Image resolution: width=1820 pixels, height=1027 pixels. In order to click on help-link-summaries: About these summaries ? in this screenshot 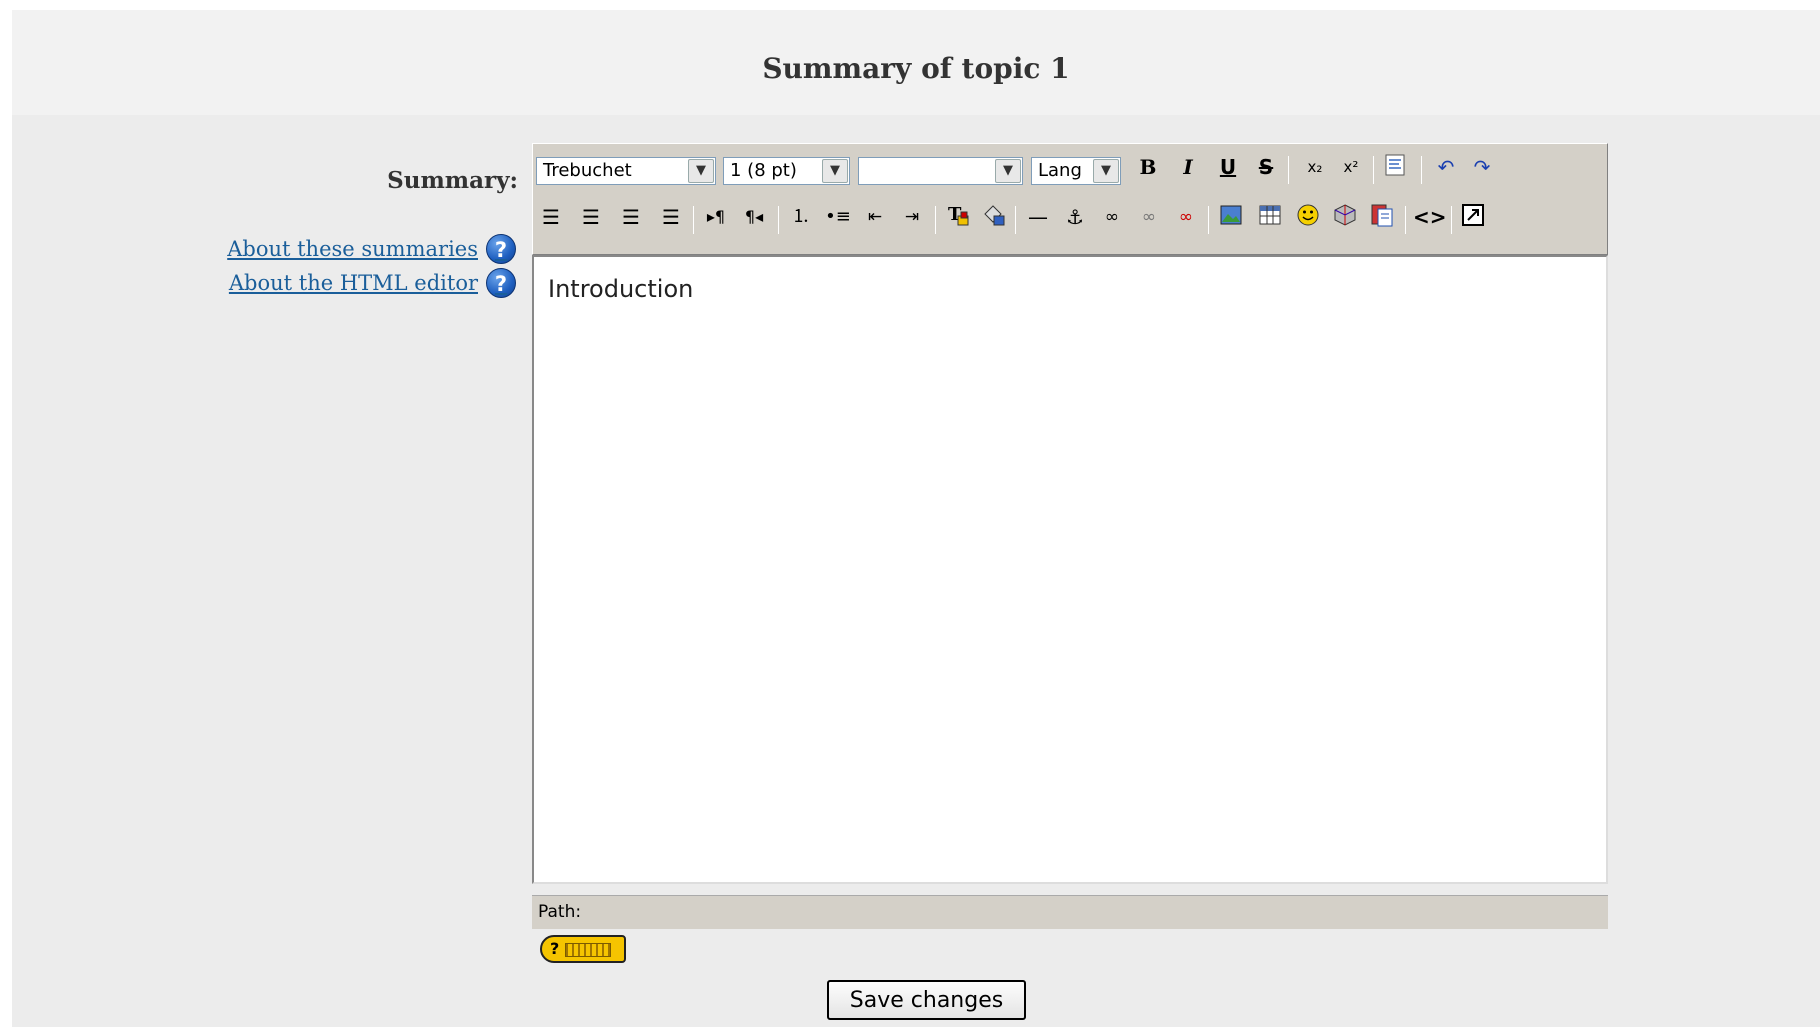, I will do `click(371, 249)`.